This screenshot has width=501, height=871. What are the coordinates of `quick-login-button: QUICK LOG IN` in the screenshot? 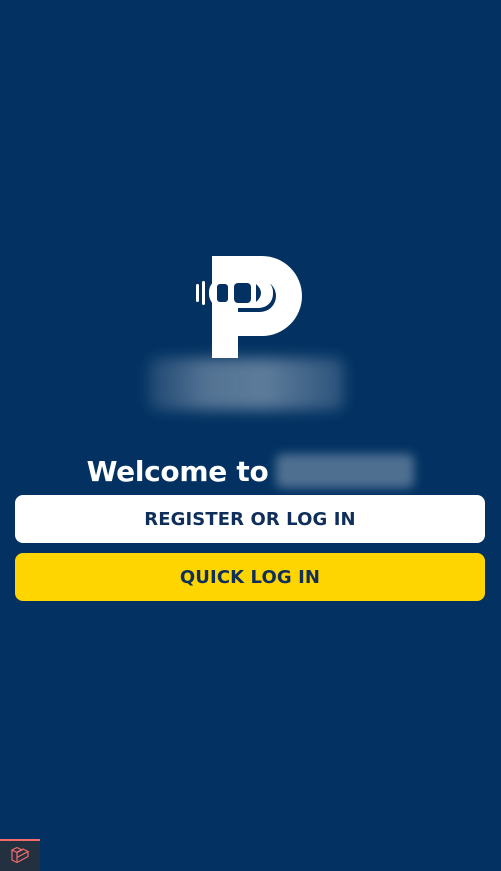 It's located at (250, 577).